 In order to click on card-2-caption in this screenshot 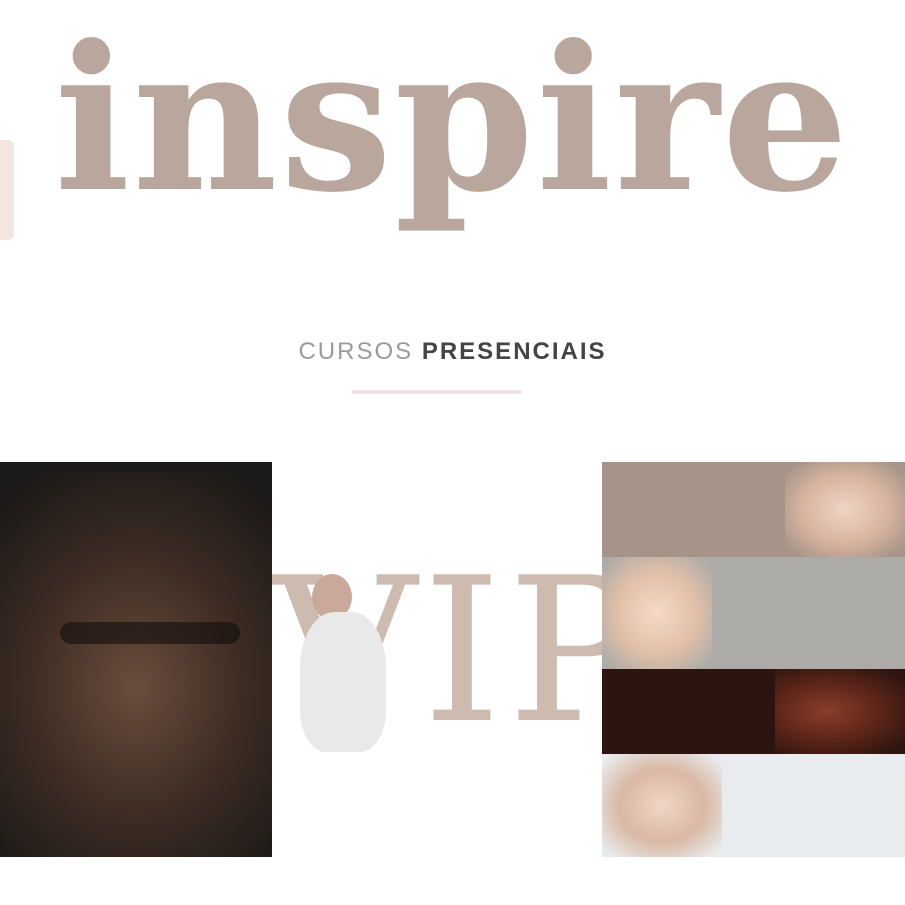, I will do `click(437, 896)`.